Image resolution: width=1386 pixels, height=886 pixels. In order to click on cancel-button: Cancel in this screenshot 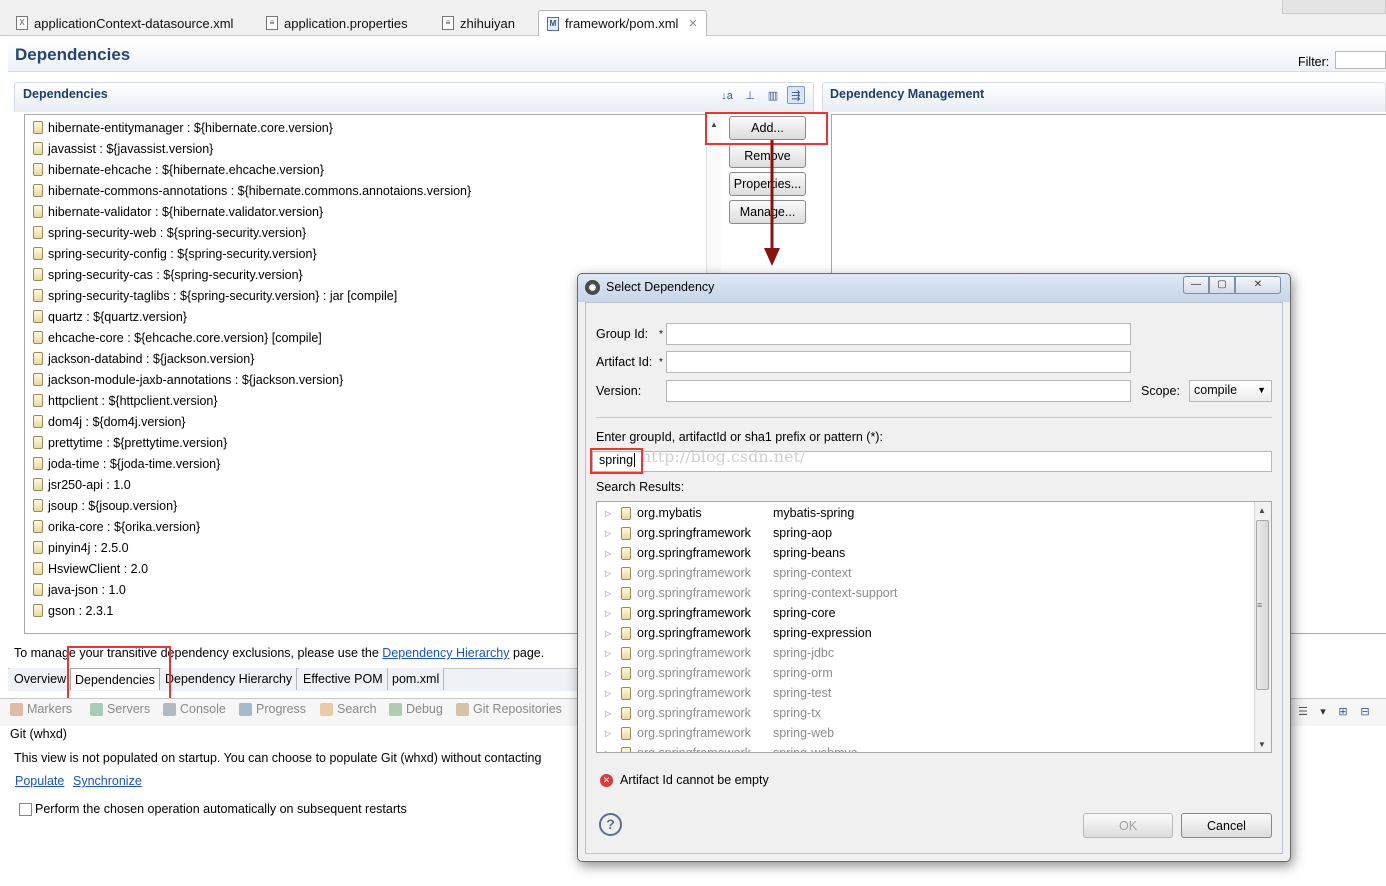, I will do `click(1226, 825)`.